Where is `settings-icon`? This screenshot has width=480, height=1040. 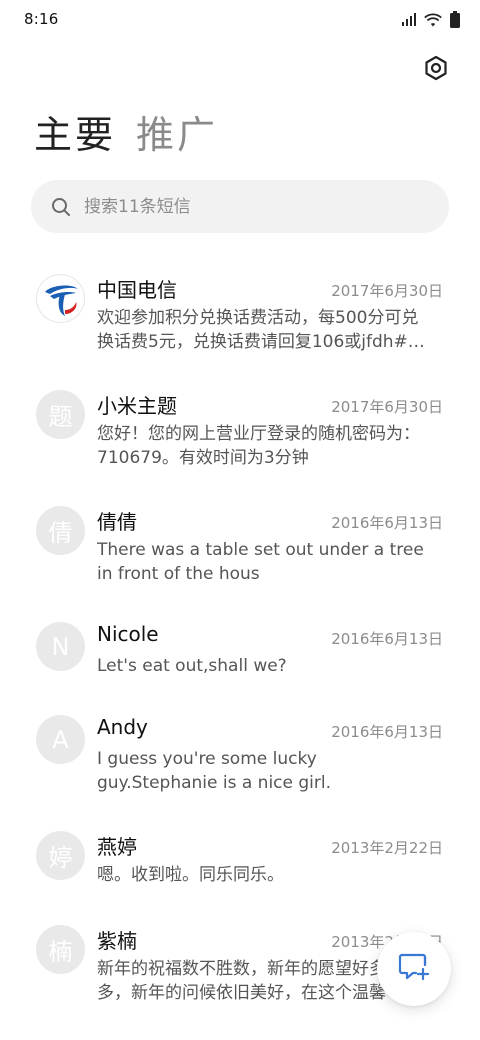
settings-icon is located at coordinates (436, 70).